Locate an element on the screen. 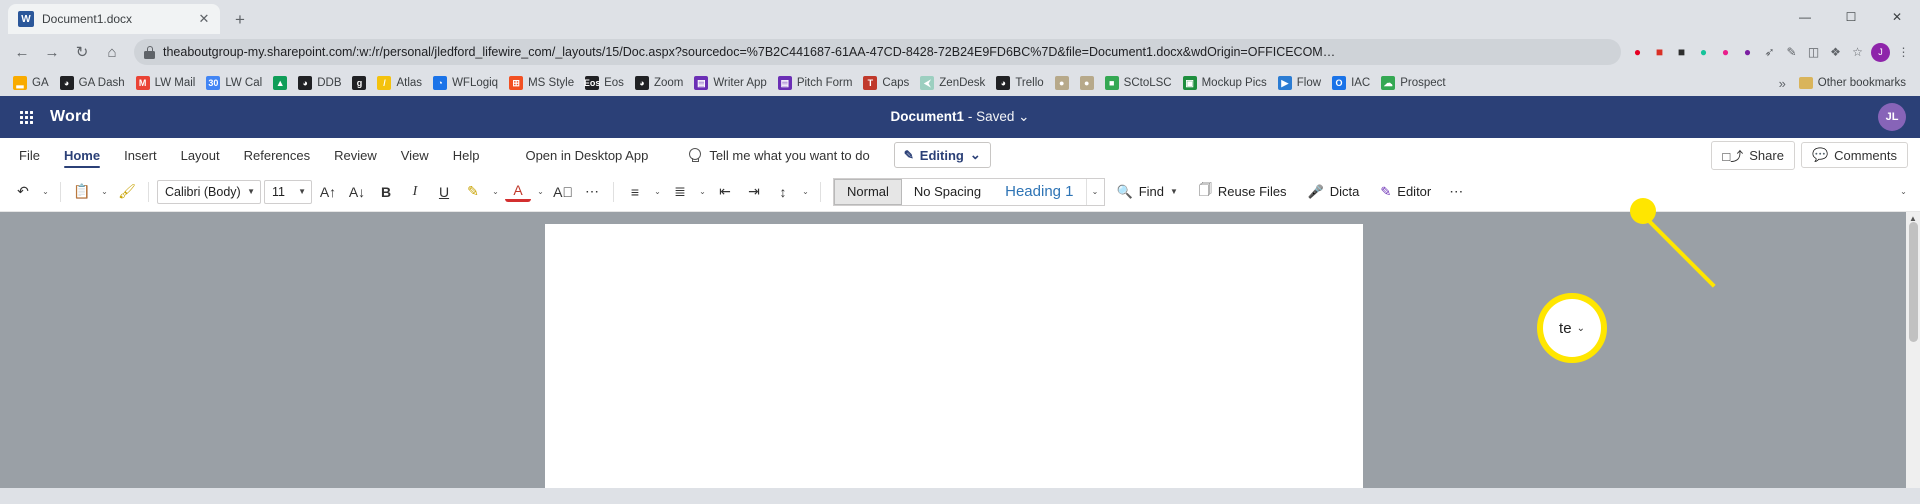  bookmark-item: ■ SCtoLSC is located at coordinates (1138, 83).